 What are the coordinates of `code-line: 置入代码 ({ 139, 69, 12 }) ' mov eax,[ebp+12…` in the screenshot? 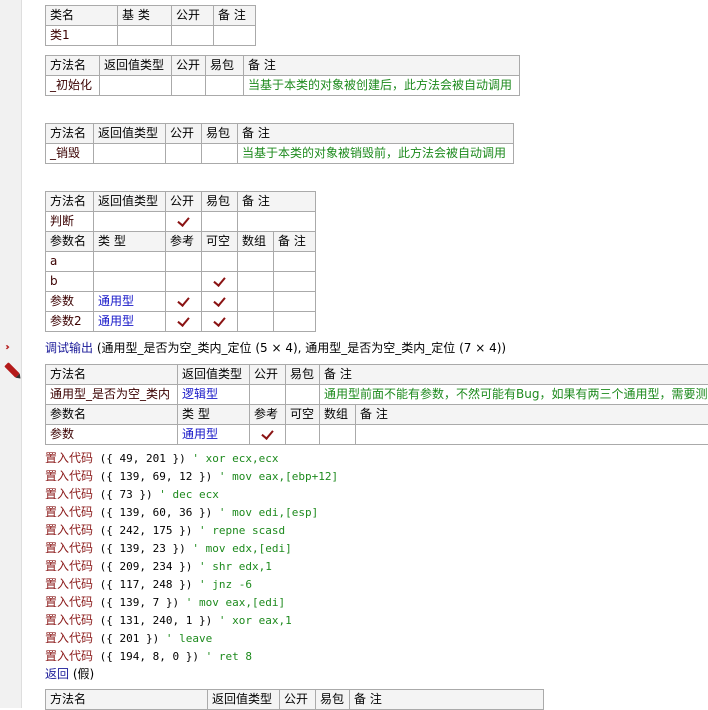 It's located at (191, 476).